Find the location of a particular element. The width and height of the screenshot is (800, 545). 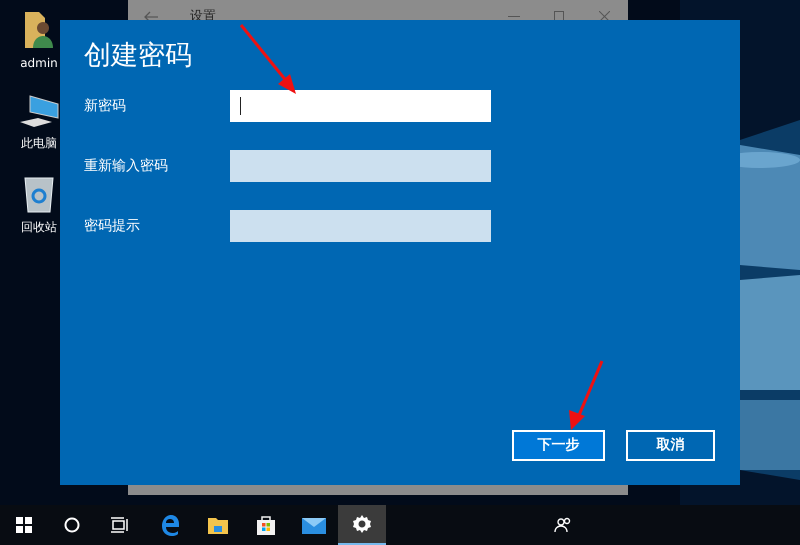

computer-icon is located at coordinates (39, 112).